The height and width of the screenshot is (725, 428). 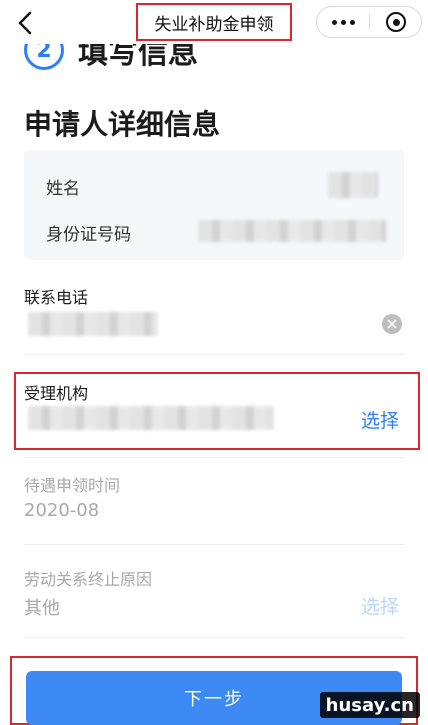 I want to click on nav-title: 失业补助金申领, so click(x=214, y=24).